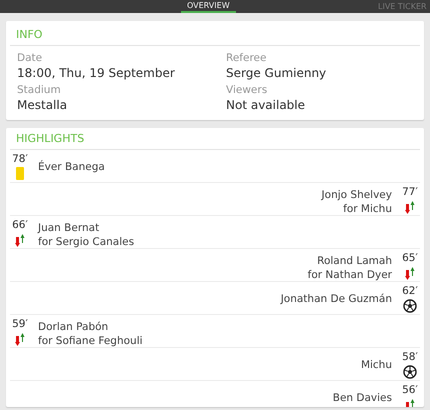 The width and height of the screenshot is (430, 410). Describe the element at coordinates (350, 275) in the screenshot. I see `substitution-detail: for Nathan Dyer` at that location.